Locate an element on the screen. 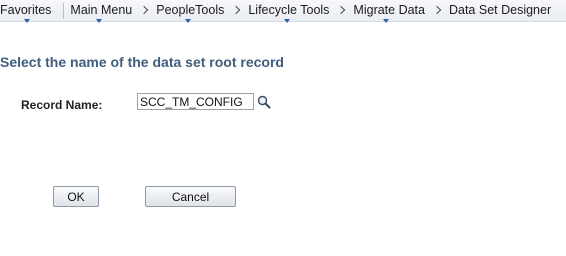  nav-migrate-data-label: Migrate Data is located at coordinates (389, 10).